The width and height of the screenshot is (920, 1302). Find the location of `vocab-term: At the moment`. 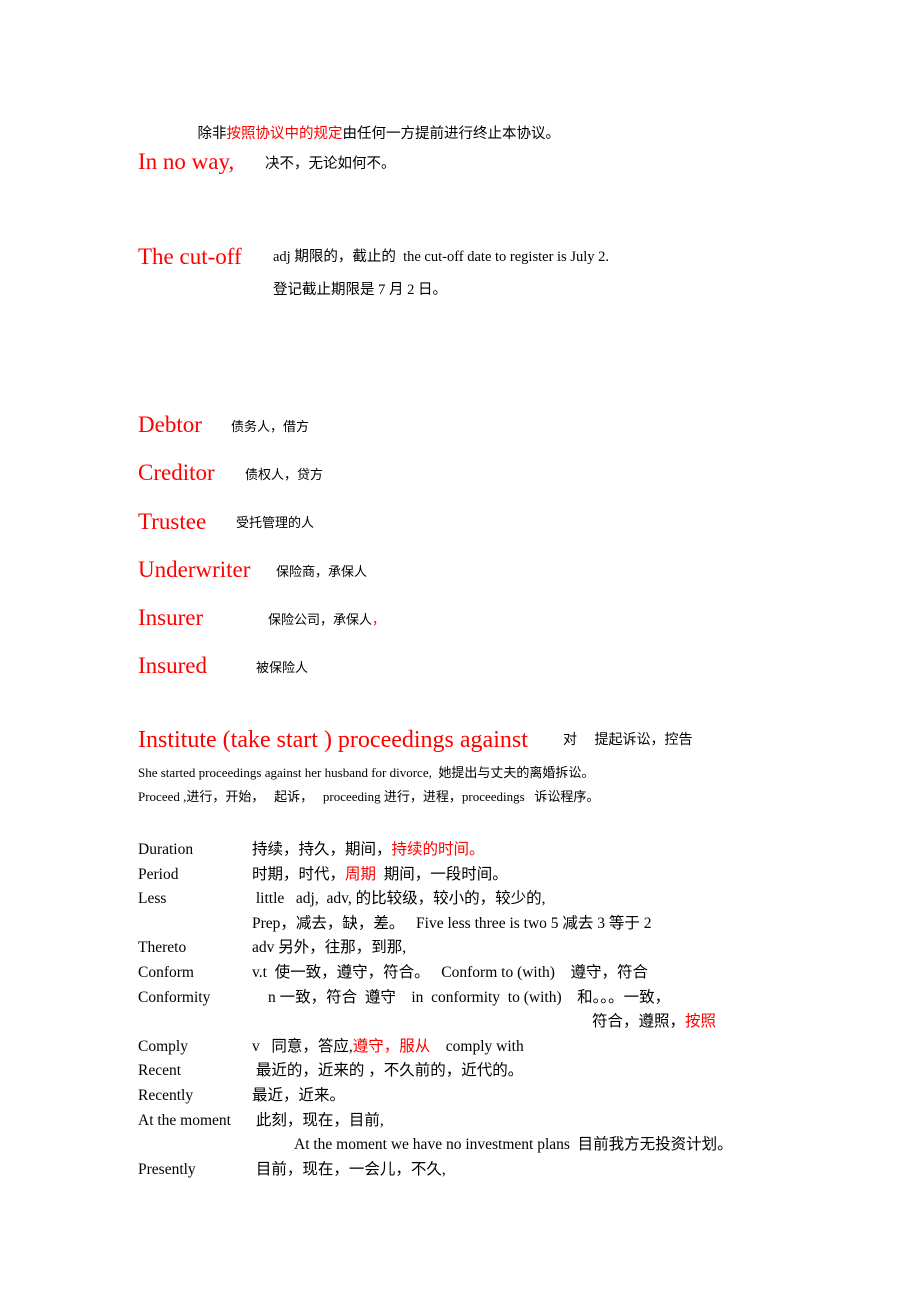

vocab-term: At the moment is located at coordinates (184, 1120).